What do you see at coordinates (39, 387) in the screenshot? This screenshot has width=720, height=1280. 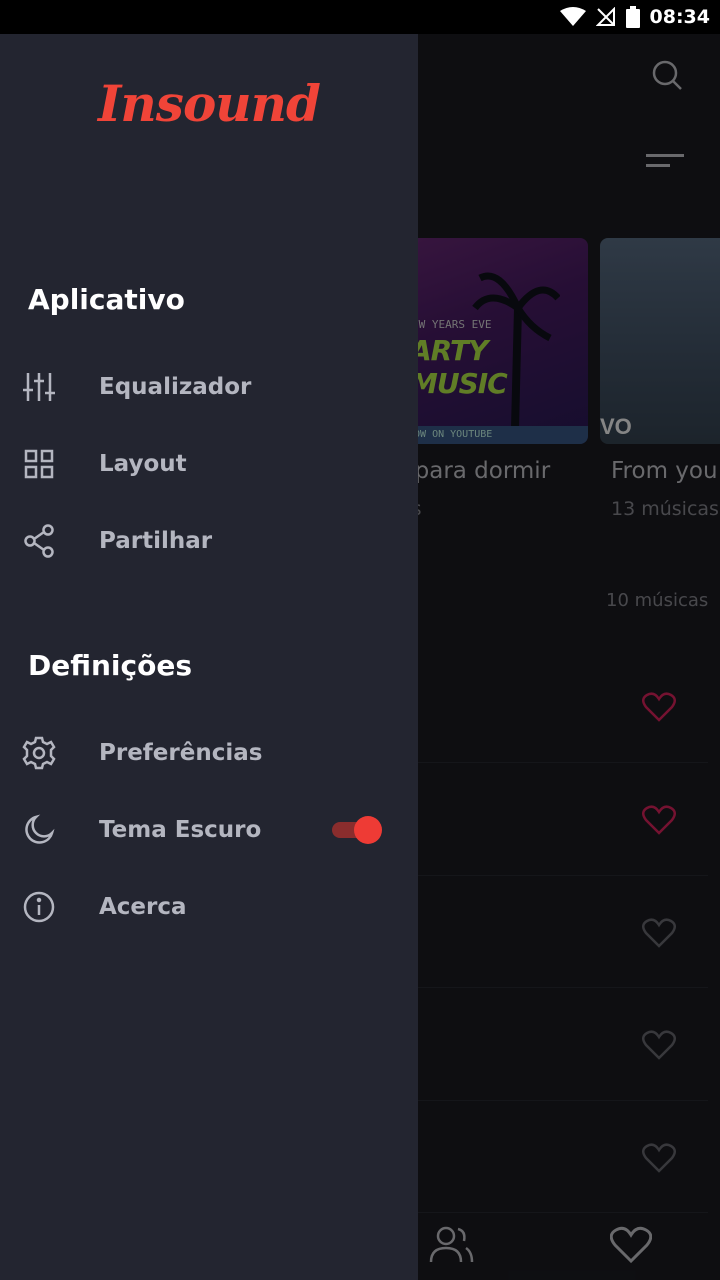 I see `equalizer-icon` at bounding box center [39, 387].